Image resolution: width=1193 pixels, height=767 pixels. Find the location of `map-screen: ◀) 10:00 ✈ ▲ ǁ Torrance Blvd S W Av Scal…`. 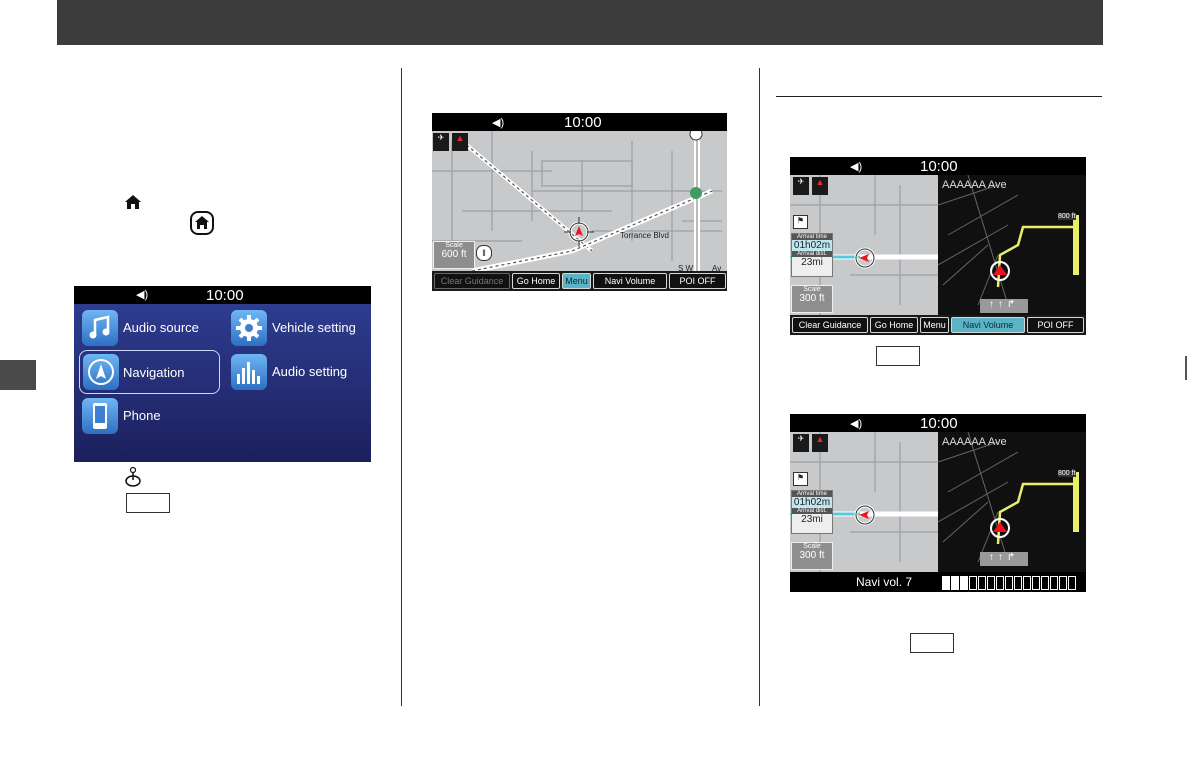

map-screen: ◀) 10:00 ✈ ▲ ǁ Torrance Blvd S W Av Scal… is located at coordinates (579, 202).